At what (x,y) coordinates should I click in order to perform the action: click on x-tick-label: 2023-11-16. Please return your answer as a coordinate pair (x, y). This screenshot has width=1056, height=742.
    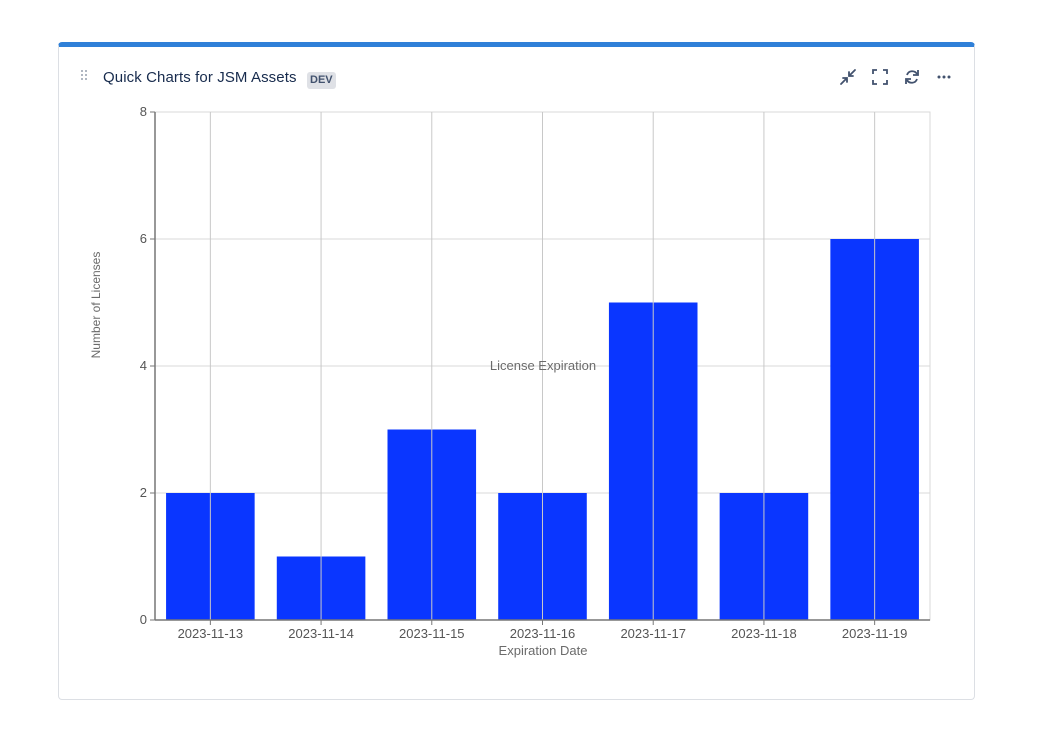
    Looking at the image, I should click on (543, 633).